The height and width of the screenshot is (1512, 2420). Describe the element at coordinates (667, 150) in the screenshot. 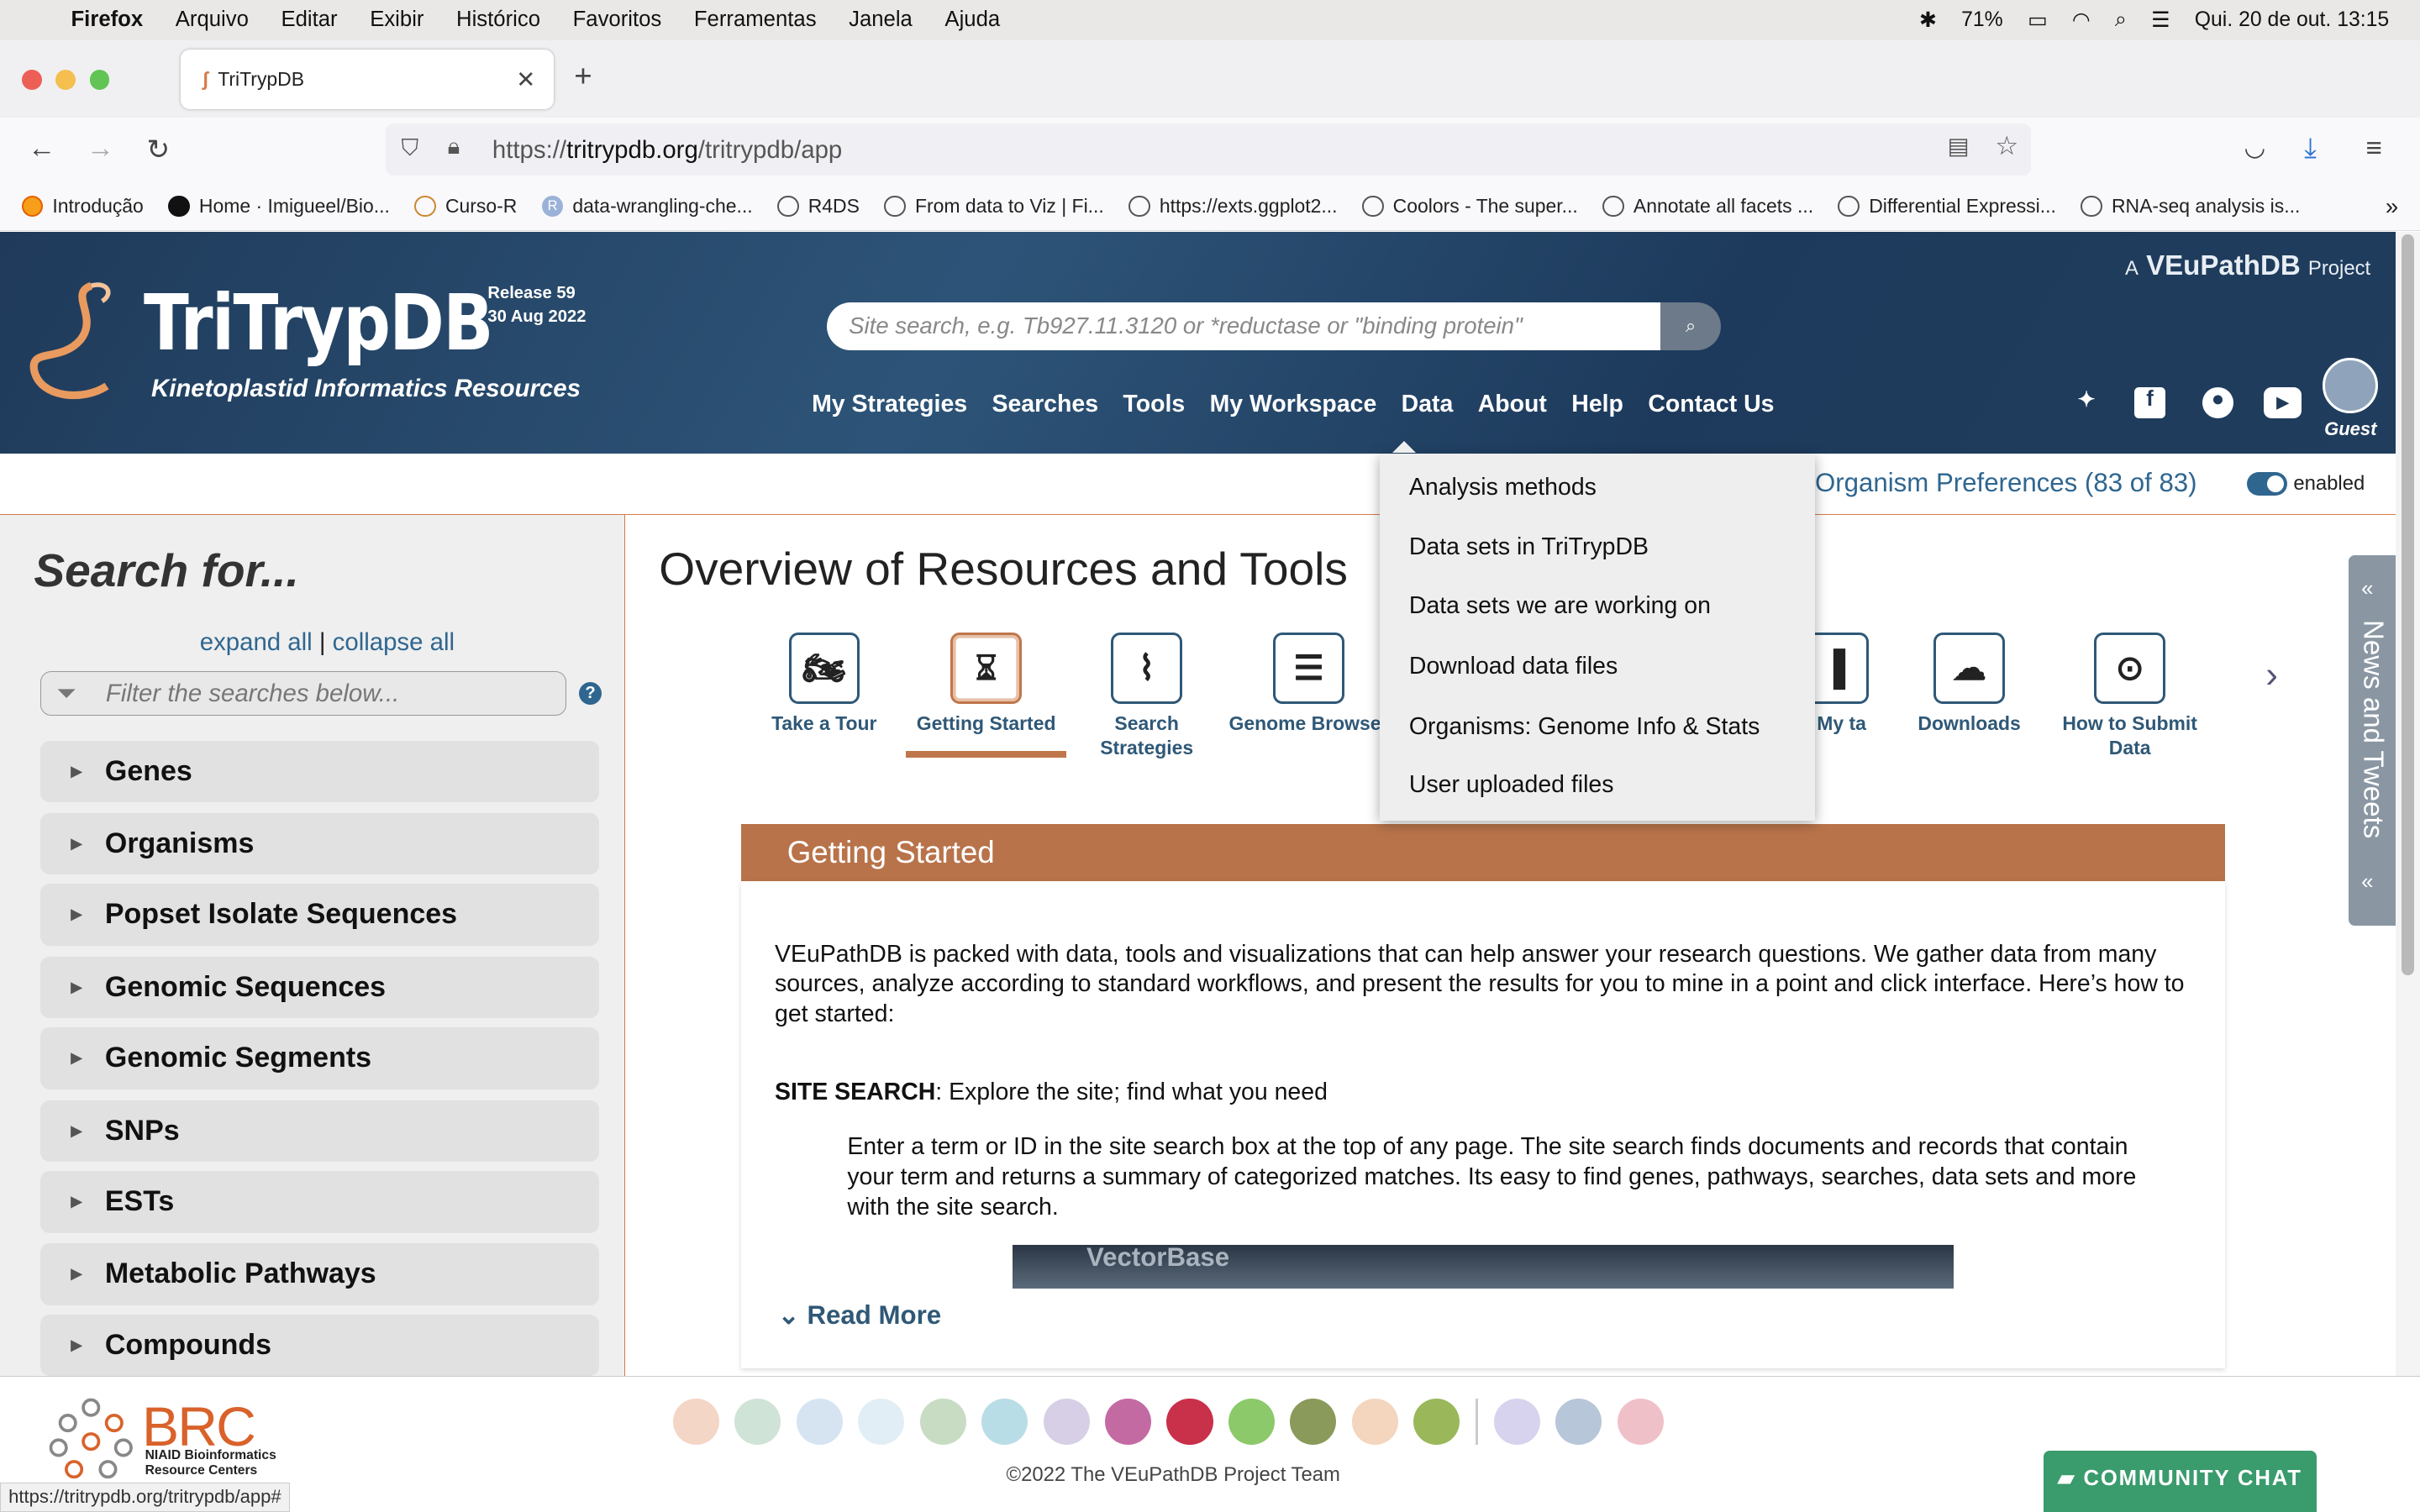

I see `url-text: https://tritrypdb.org/tritrypdb/app` at that location.